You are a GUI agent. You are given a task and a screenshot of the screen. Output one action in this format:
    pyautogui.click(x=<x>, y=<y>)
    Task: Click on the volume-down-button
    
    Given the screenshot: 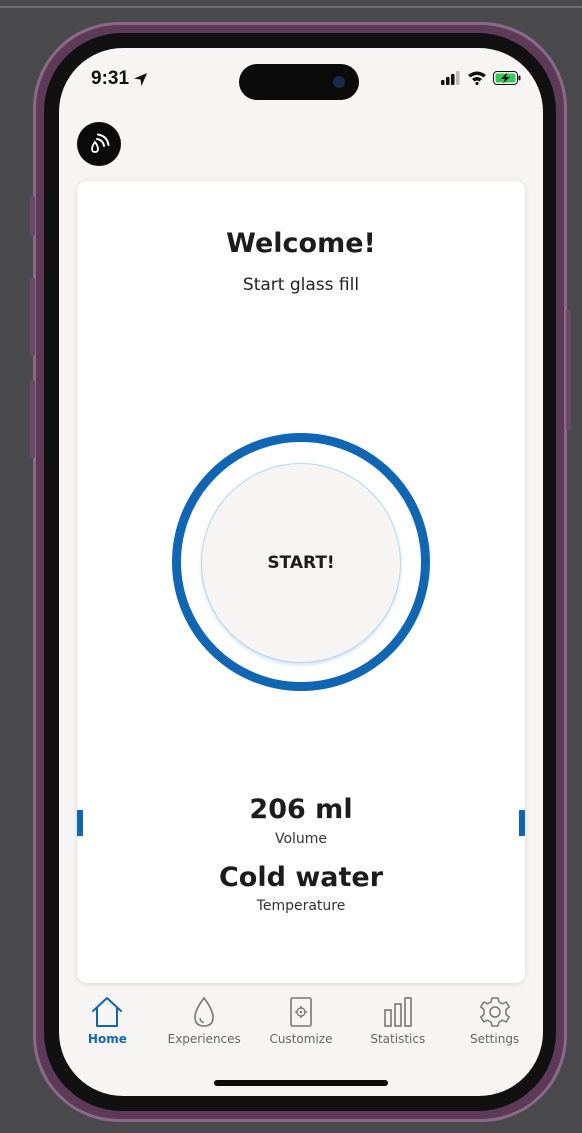 What is the action you would take?
    pyautogui.click(x=32, y=419)
    